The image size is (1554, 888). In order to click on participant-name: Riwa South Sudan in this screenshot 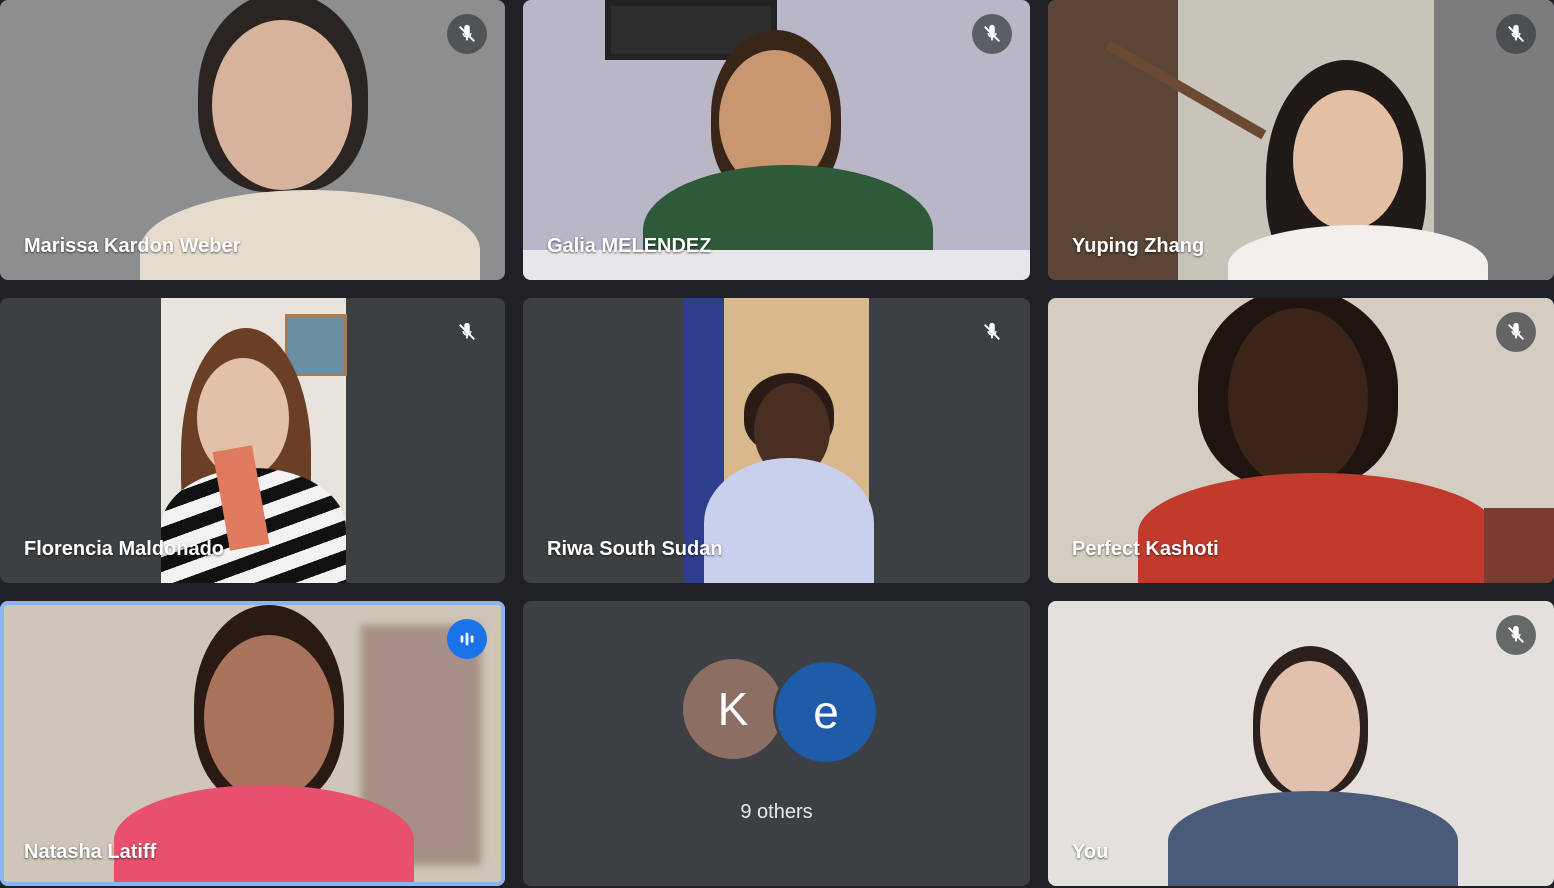, I will do `click(635, 549)`.